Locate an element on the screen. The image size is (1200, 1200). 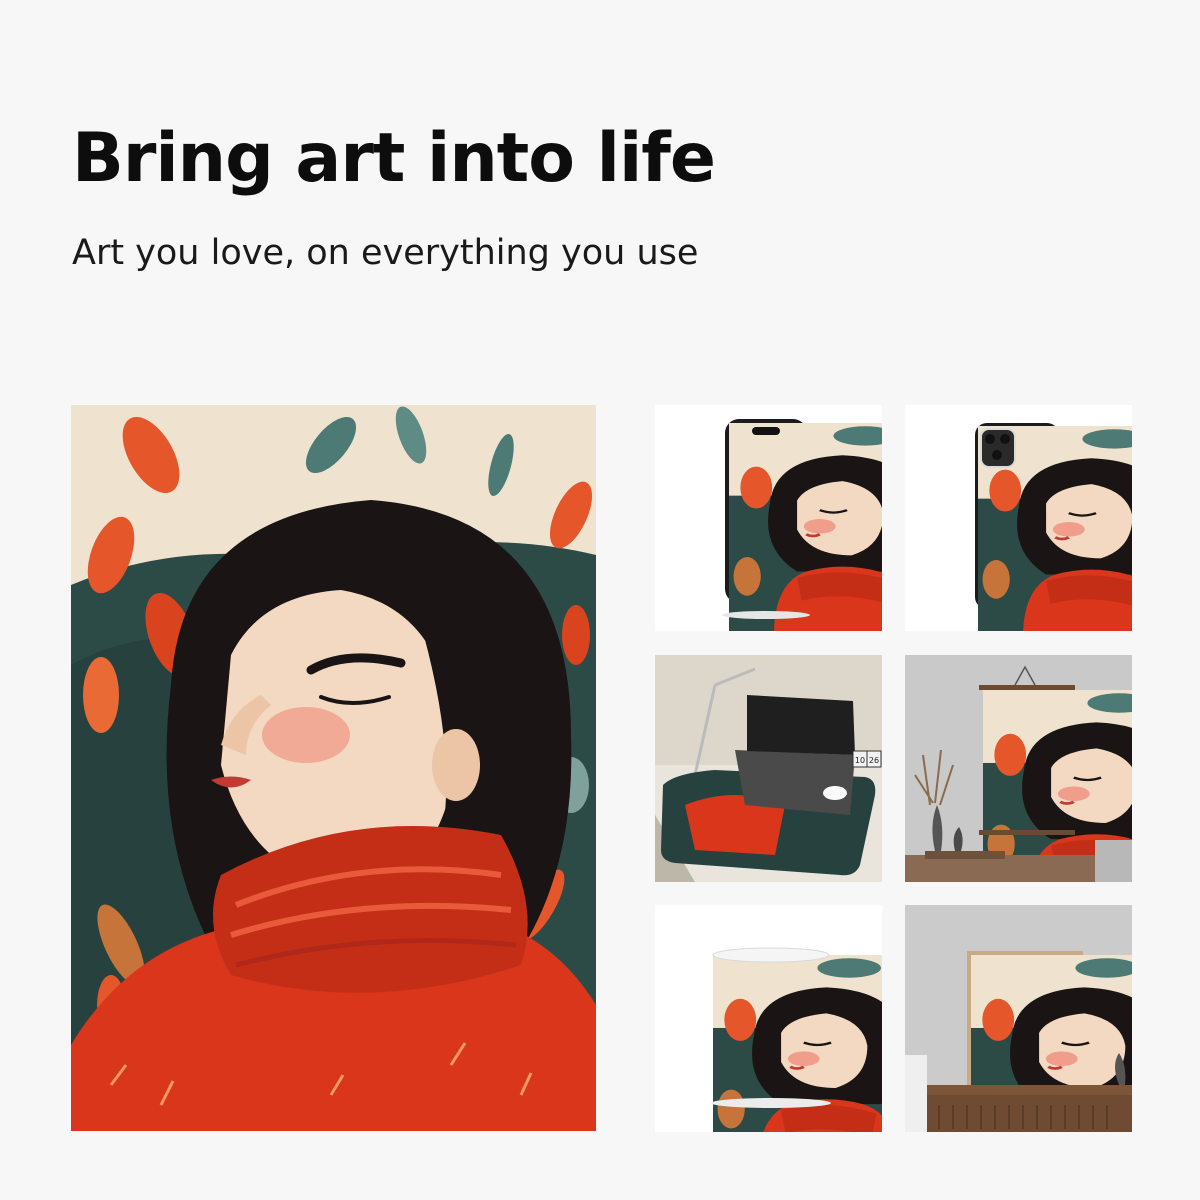
wall-poster-mockup is located at coordinates (1018, 768).